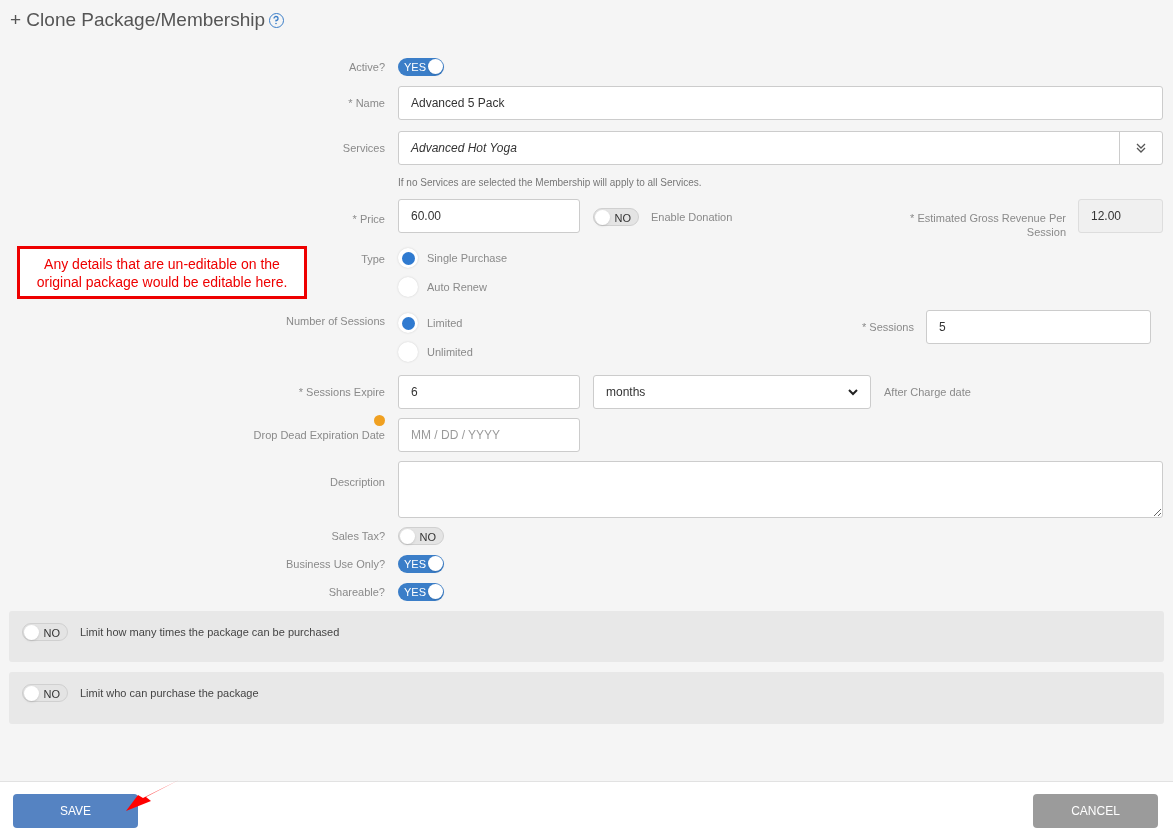 This screenshot has height=840, width=1173. I want to click on panel-label: Limit how many times the package can be purchased, so click(210, 632).